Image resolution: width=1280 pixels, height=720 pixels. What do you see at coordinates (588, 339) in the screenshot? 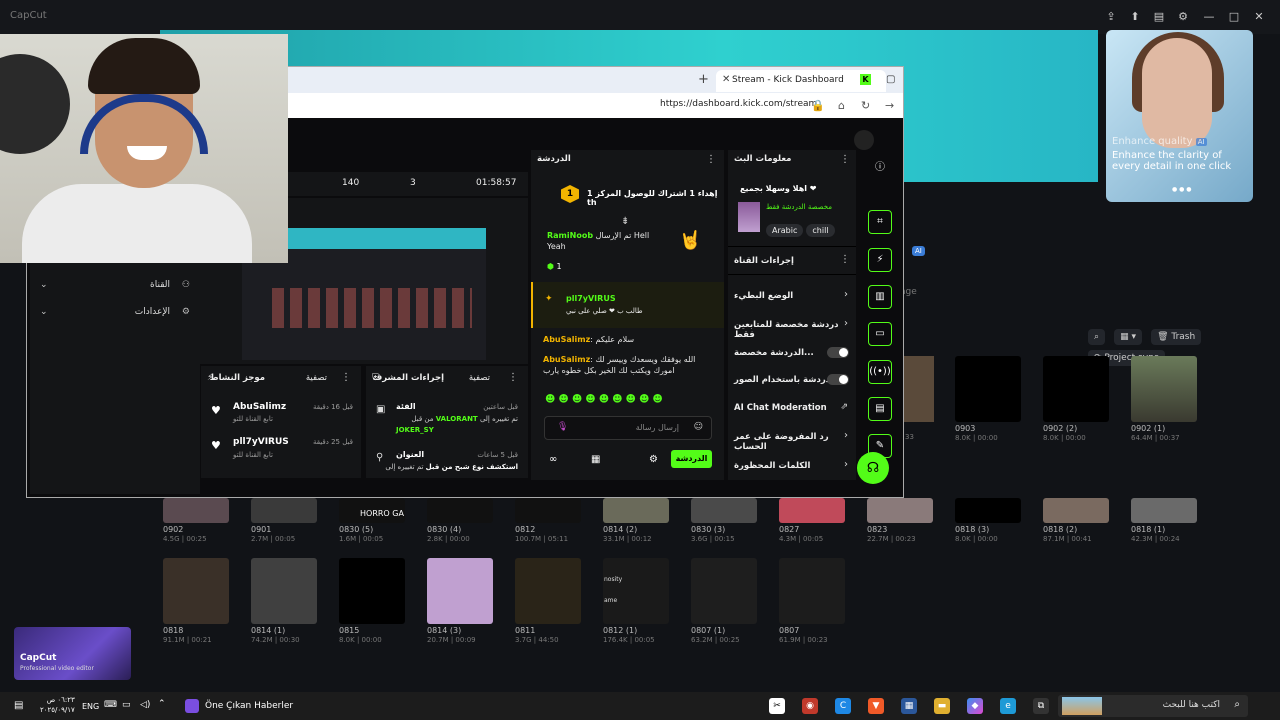
I see `chat-message: AbuSalimz: سلام عليكم` at bounding box center [588, 339].